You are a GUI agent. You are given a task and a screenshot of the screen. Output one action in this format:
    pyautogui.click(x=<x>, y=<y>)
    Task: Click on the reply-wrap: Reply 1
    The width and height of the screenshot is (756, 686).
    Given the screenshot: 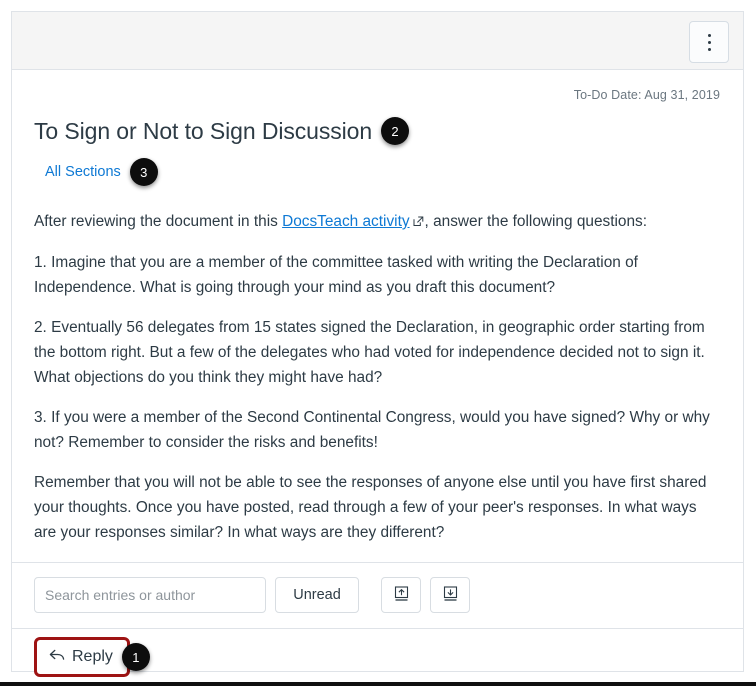 What is the action you would take?
    pyautogui.click(x=92, y=657)
    